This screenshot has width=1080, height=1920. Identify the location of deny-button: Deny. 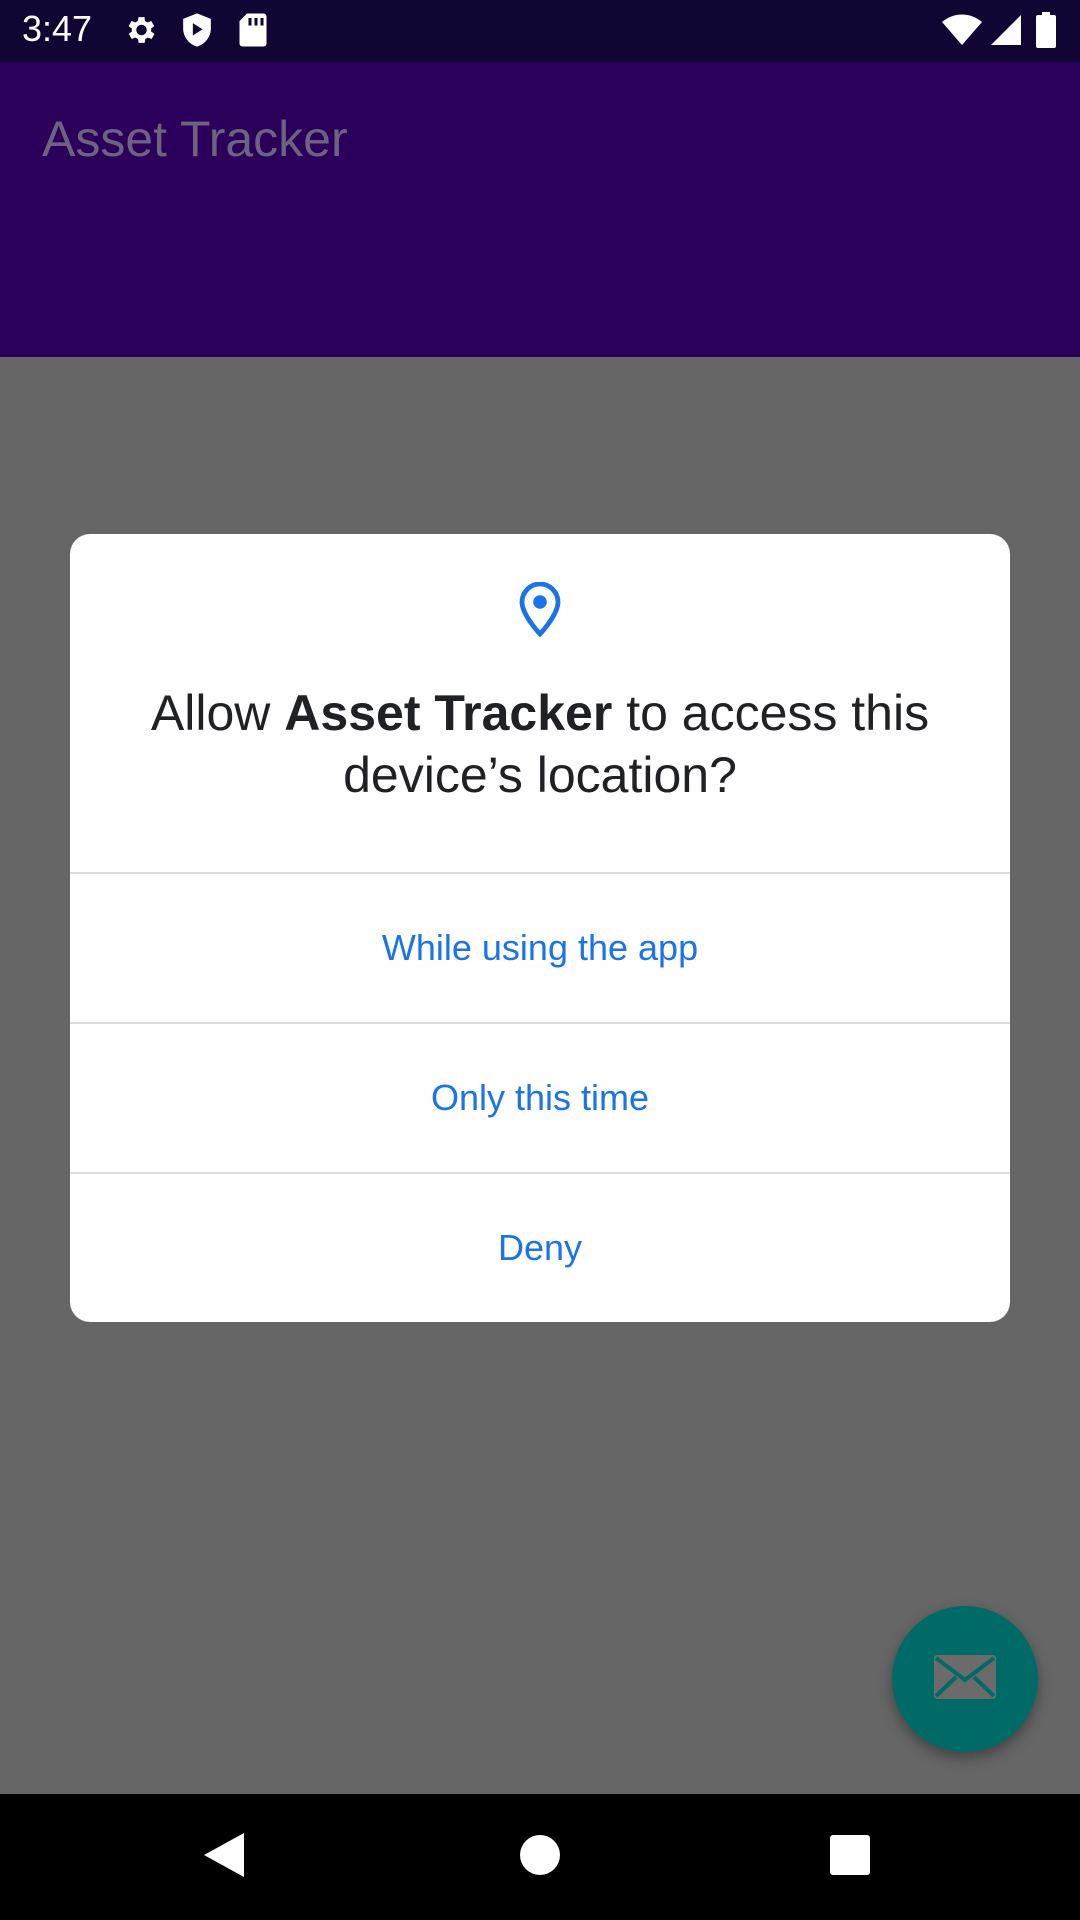
(540, 1248).